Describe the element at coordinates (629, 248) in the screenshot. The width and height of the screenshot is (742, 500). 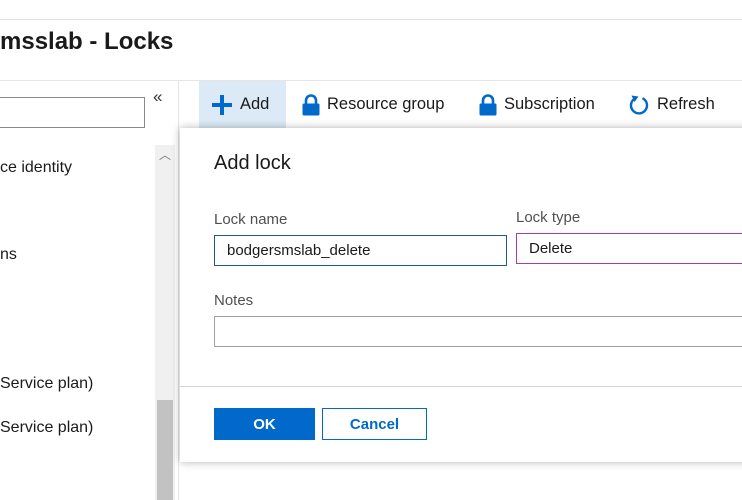
I see `lock-type-select: Delete` at that location.